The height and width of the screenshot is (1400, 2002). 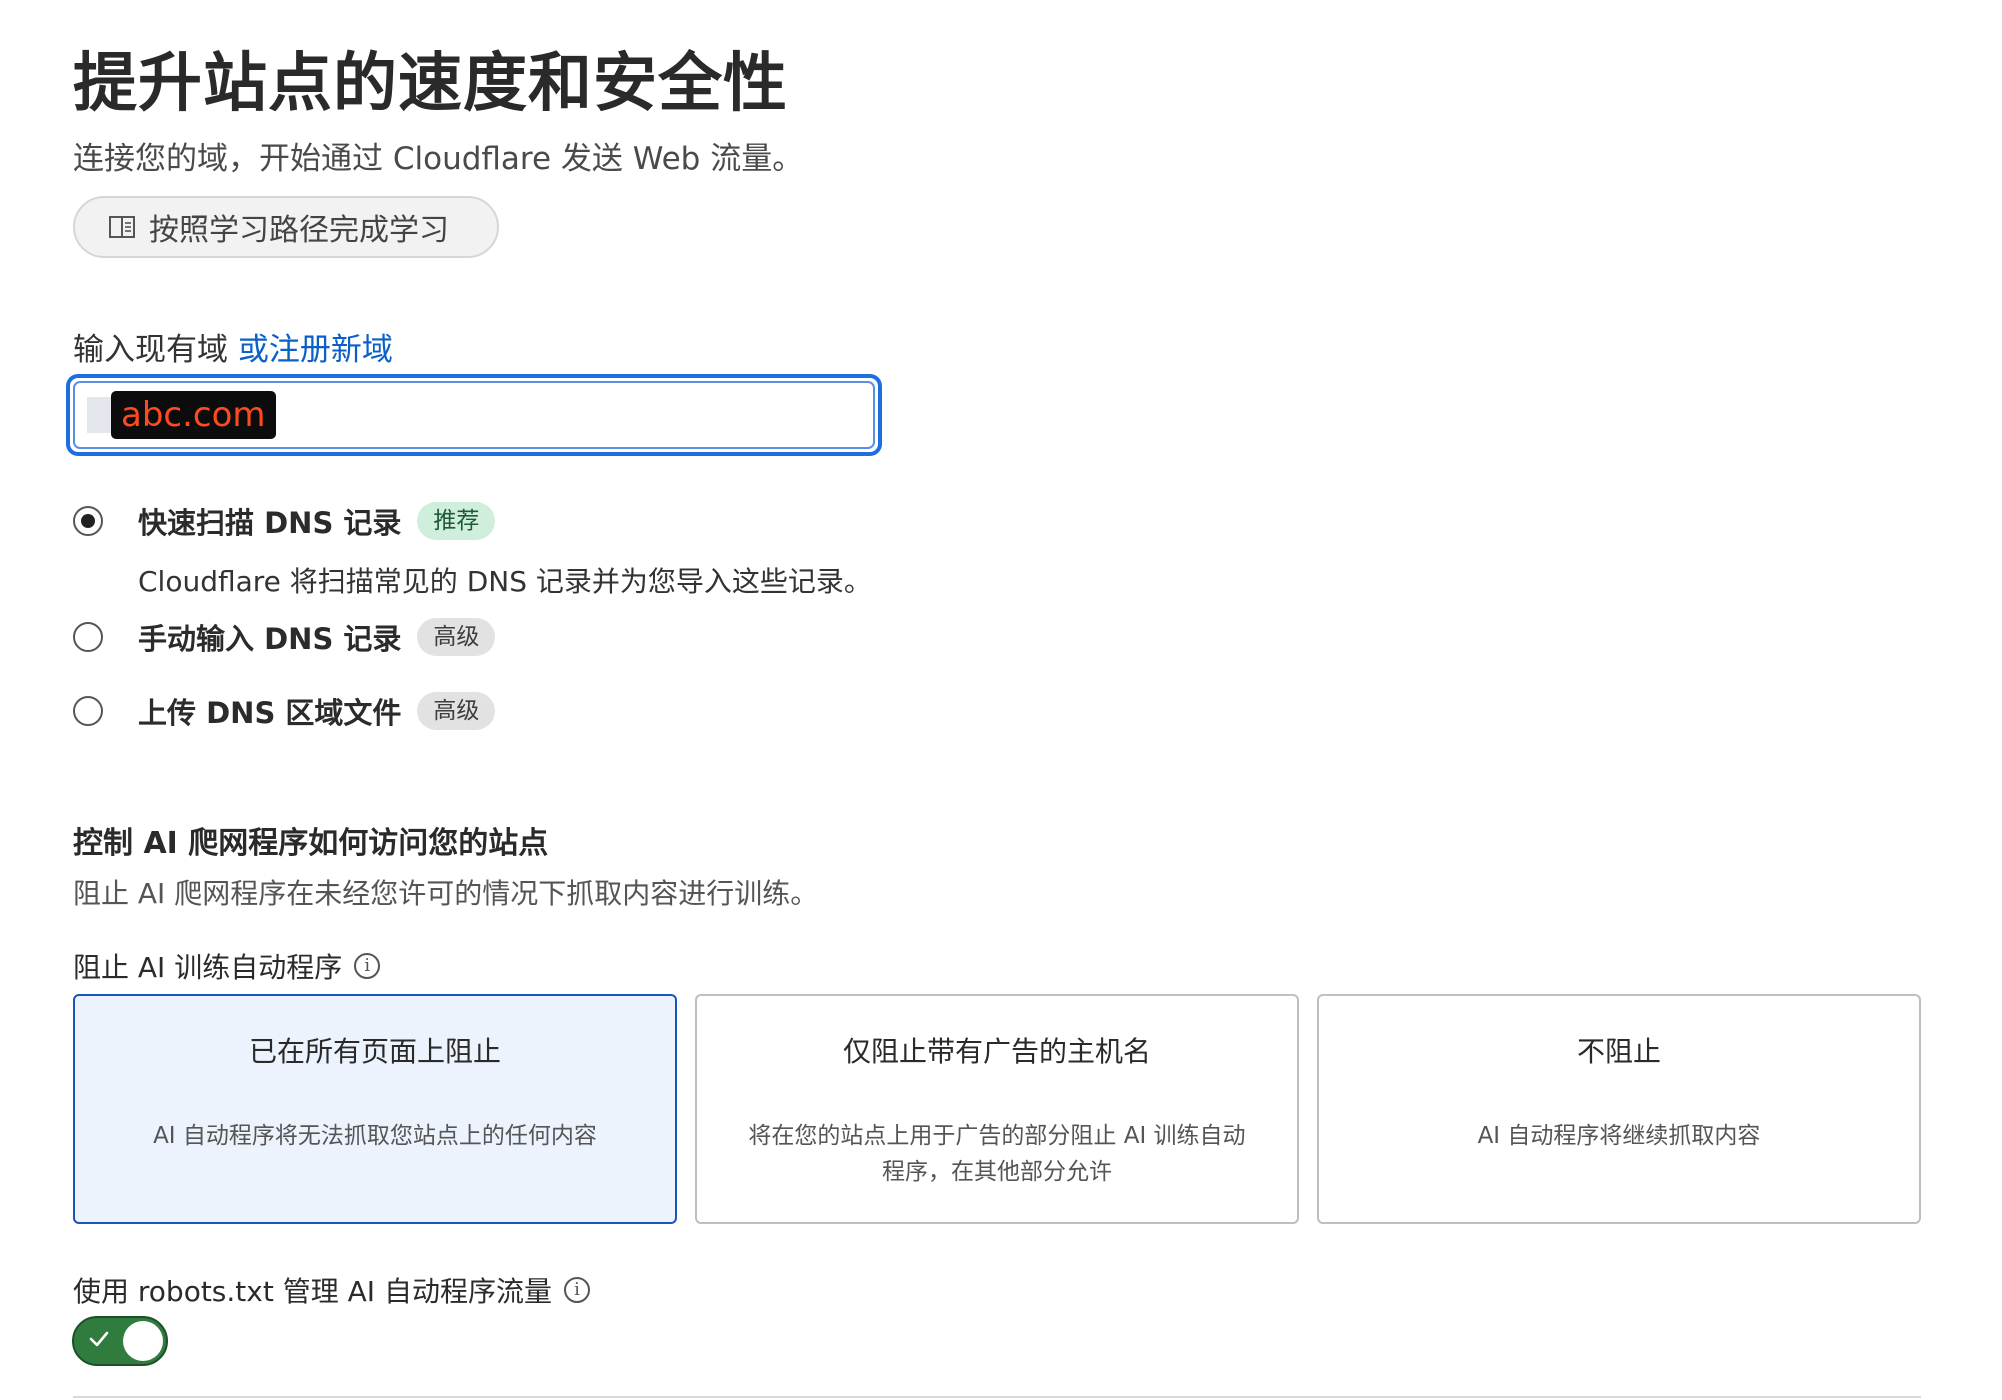 What do you see at coordinates (997, 1397) in the screenshot?
I see `section-divider` at bounding box center [997, 1397].